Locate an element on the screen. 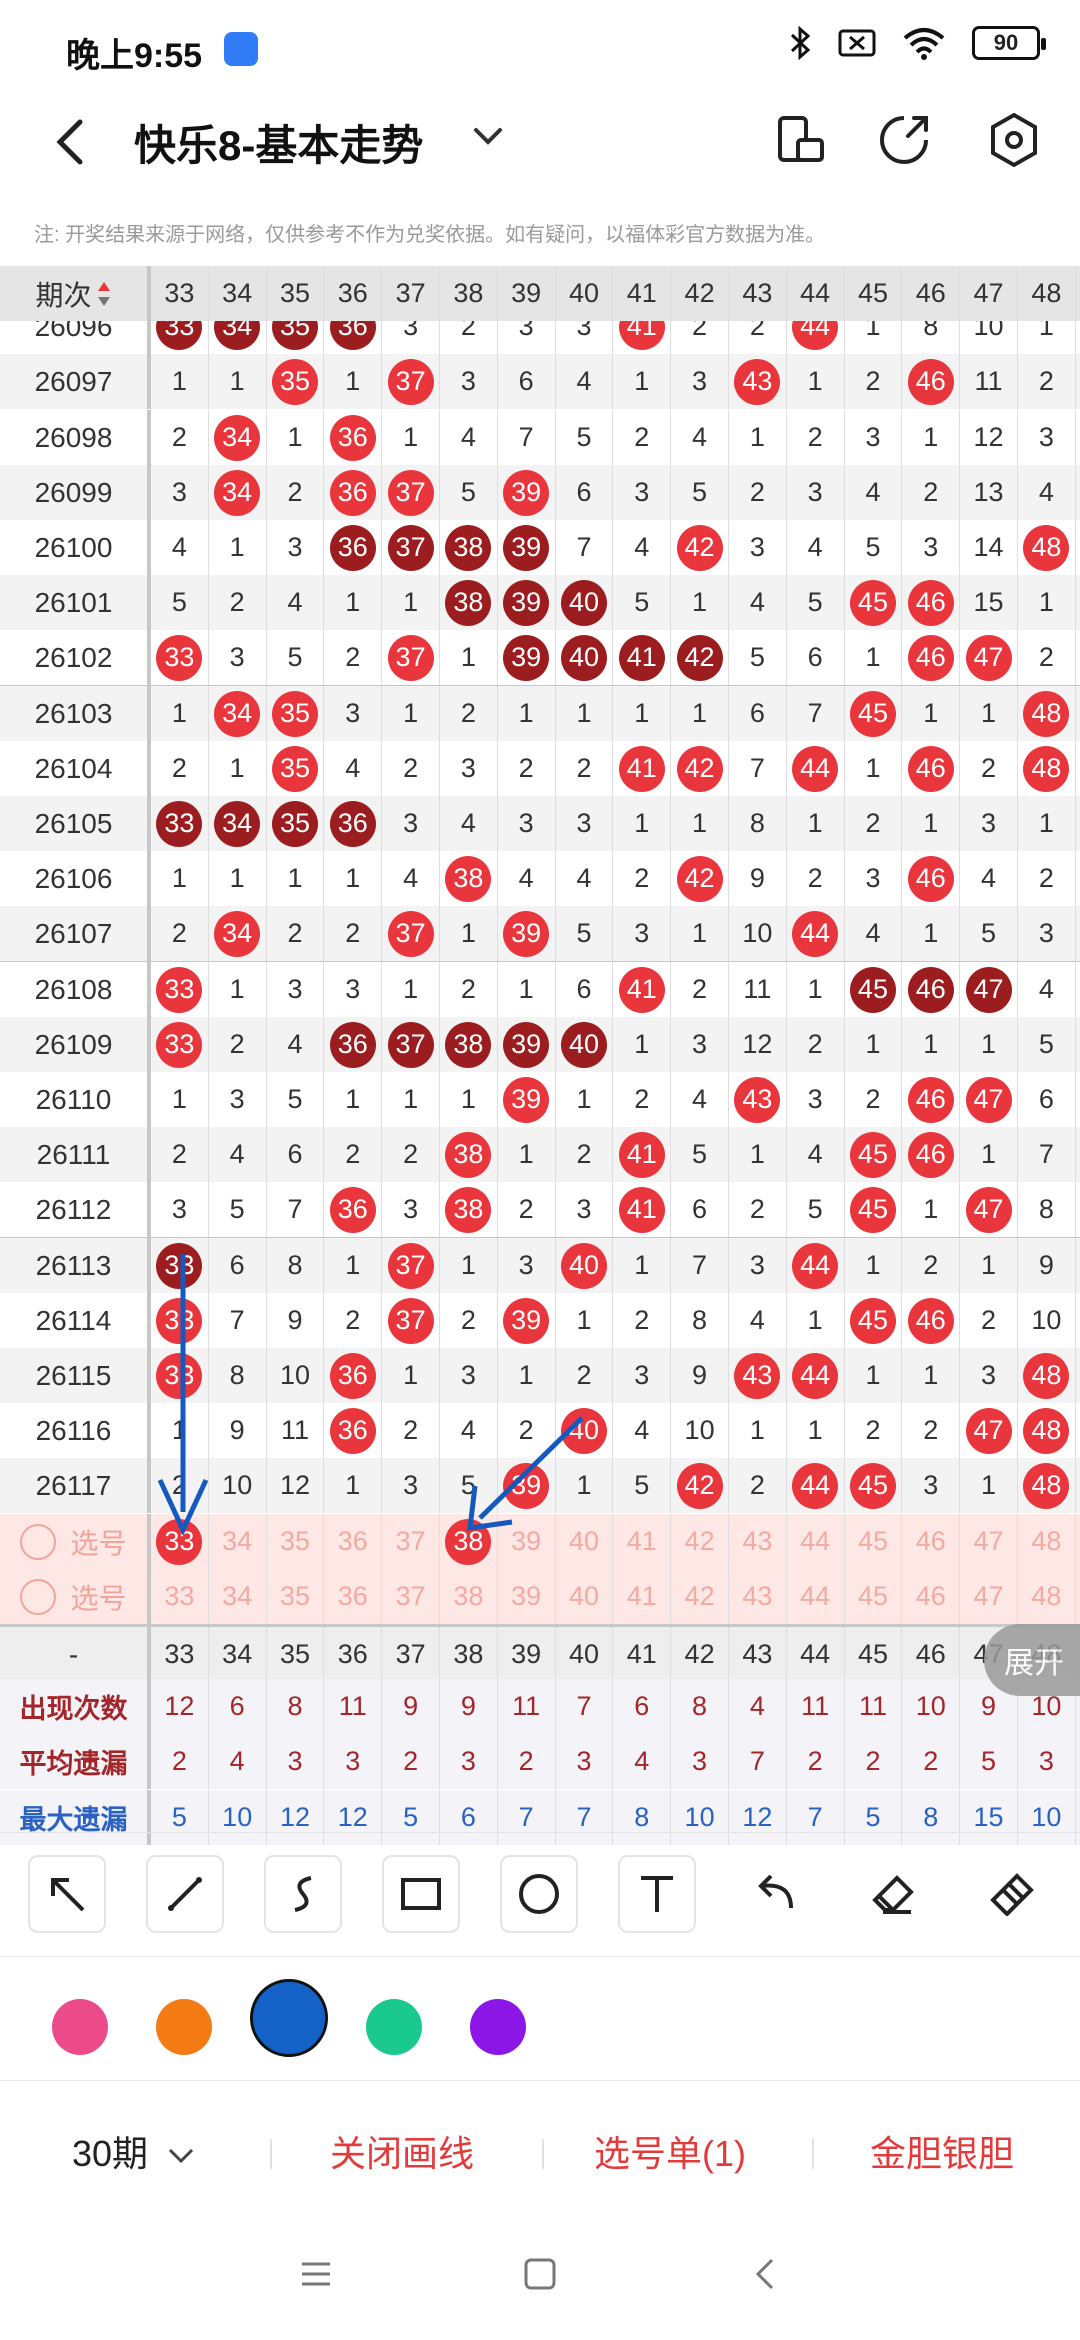 This screenshot has height=2340, width=1080. home-icon is located at coordinates (540, 2274).